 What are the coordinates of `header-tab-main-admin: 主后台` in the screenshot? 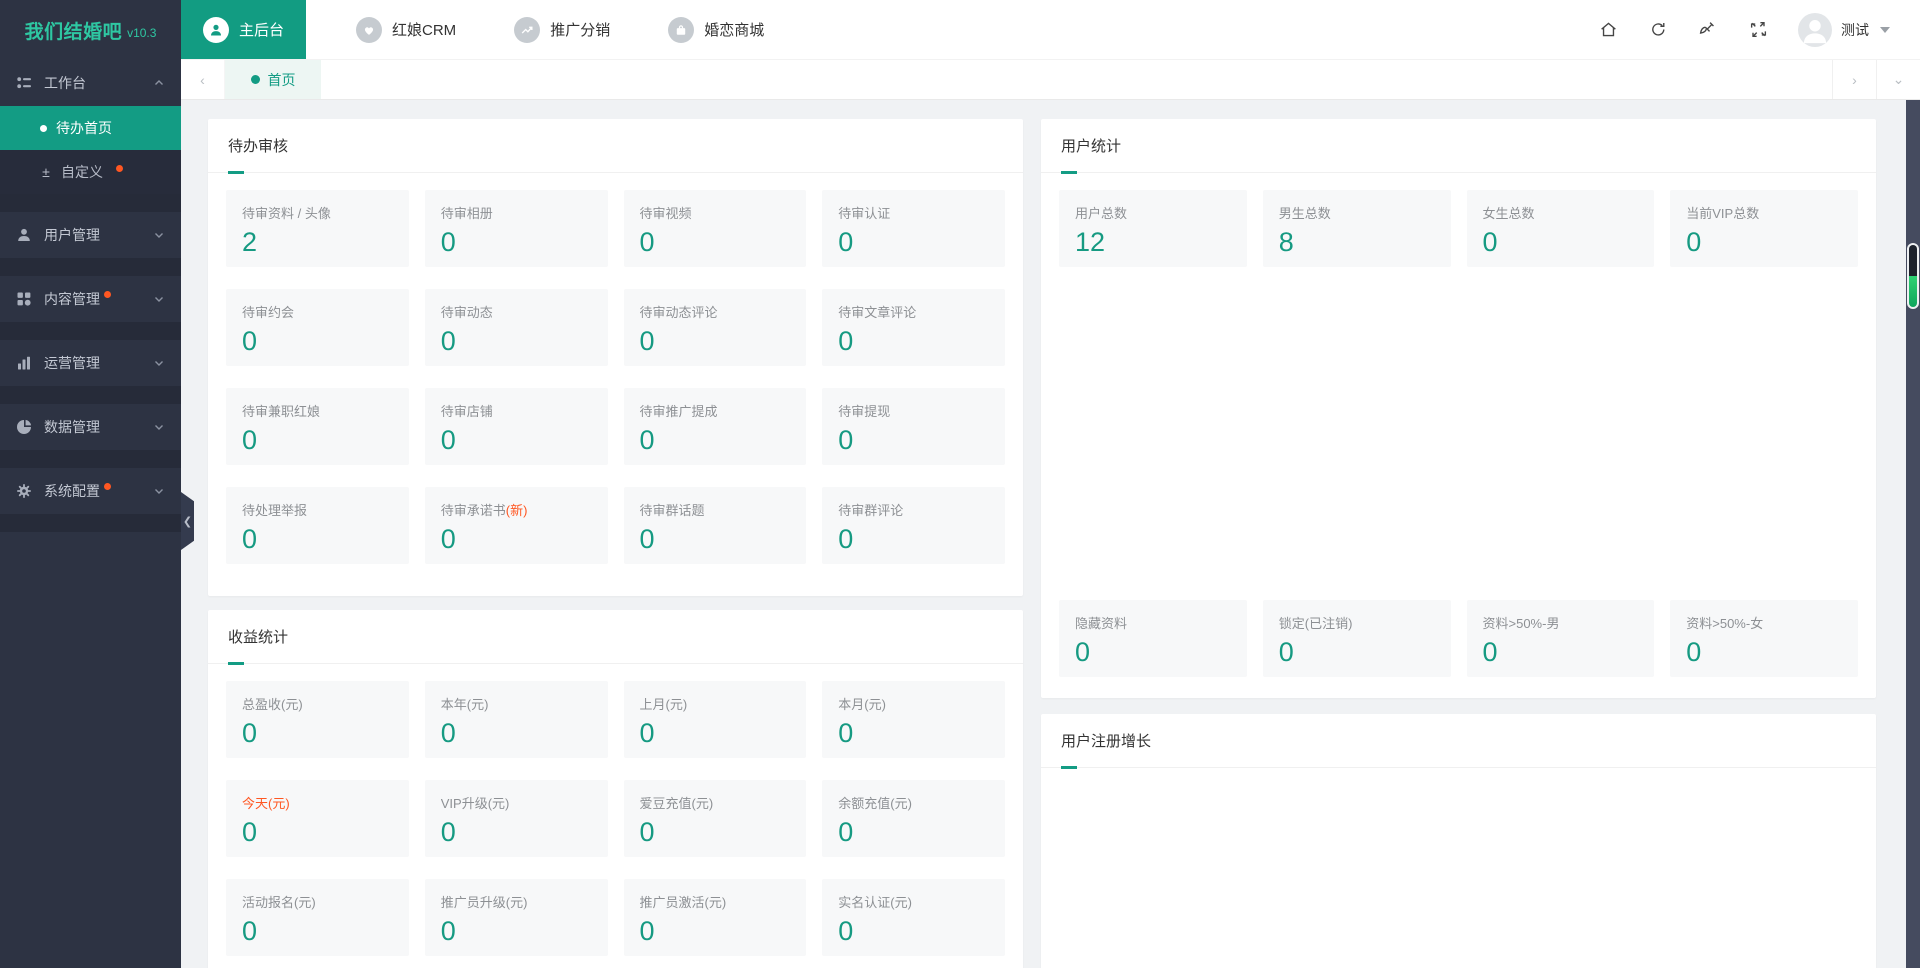 It's located at (244, 29).